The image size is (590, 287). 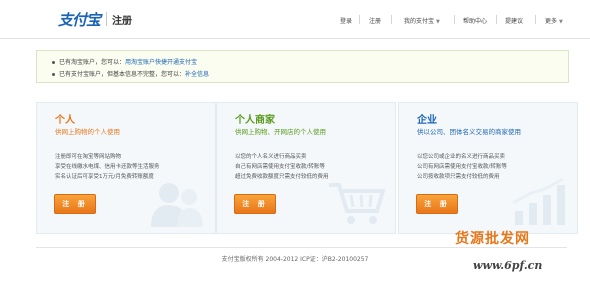 I want to click on complete-info-link: 补全信息, so click(x=197, y=74).